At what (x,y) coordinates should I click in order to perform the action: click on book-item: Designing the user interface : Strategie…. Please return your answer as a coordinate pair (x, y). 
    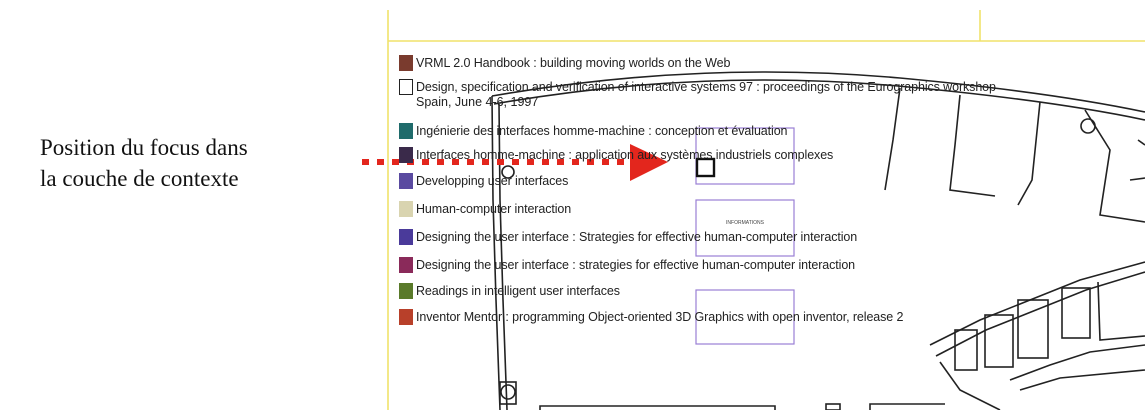
    Looking at the image, I should click on (628, 238).